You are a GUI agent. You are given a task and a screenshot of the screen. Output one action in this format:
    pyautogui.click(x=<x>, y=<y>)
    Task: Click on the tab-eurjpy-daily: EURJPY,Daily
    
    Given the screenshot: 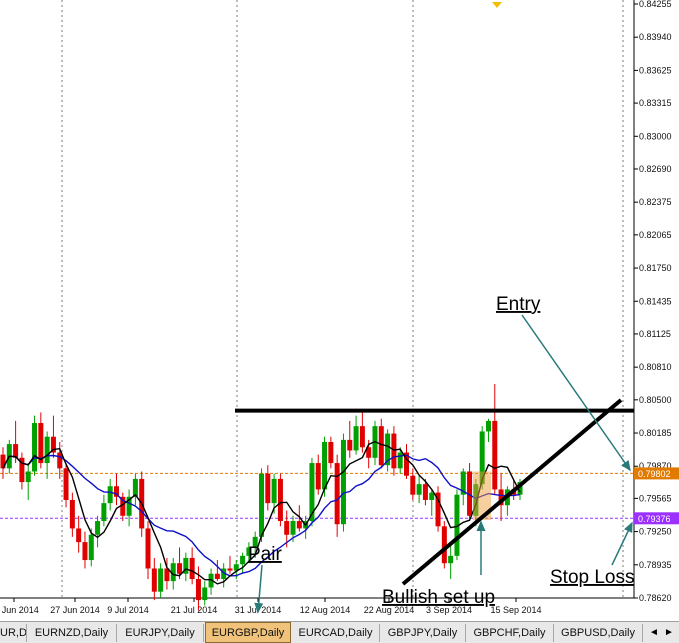 What is the action you would take?
    pyautogui.click(x=160, y=633)
    